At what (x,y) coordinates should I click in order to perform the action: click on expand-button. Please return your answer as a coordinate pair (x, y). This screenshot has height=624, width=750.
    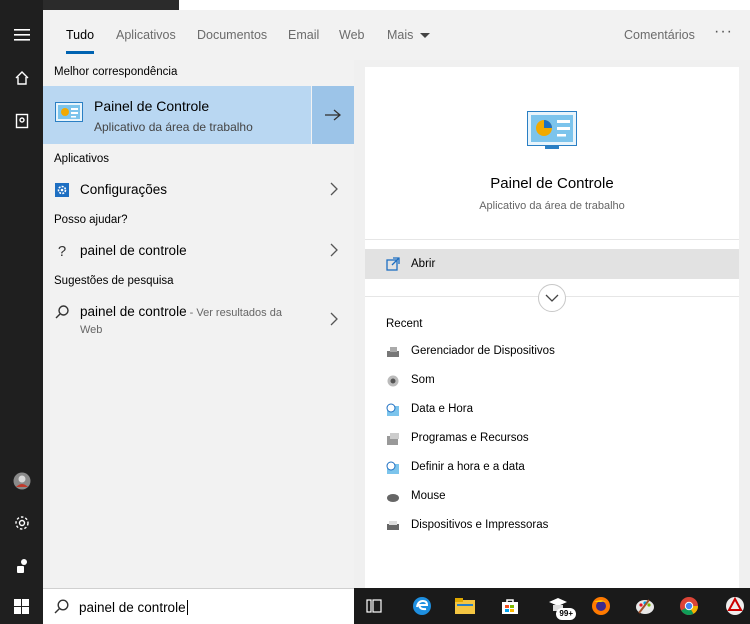
    Looking at the image, I should click on (552, 298).